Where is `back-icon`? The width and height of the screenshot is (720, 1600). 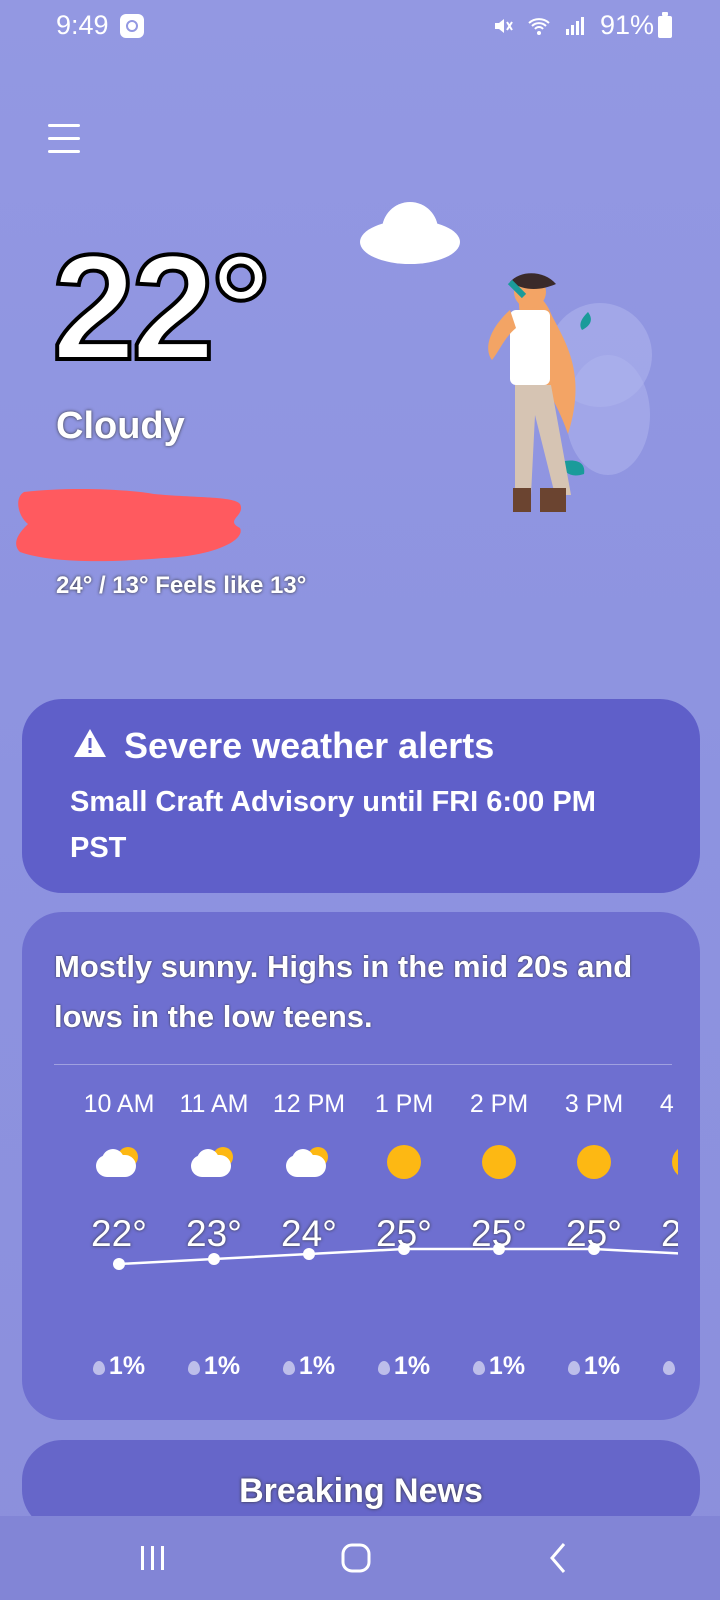
back-icon is located at coordinates (558, 1558).